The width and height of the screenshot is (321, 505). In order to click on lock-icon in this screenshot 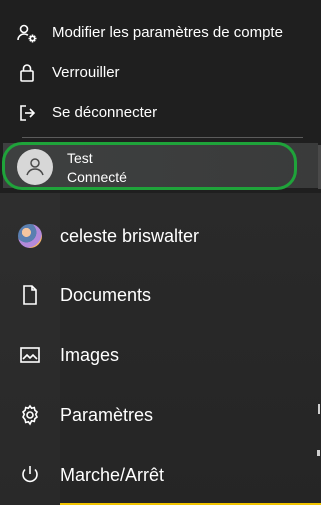, I will do `click(27, 73)`.